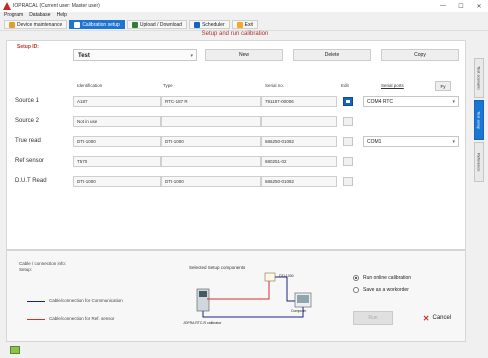 The width and height of the screenshot is (488, 358). What do you see at coordinates (36, 319) in the screenshot?
I see `ref-sensor-line-icon` at bounding box center [36, 319].